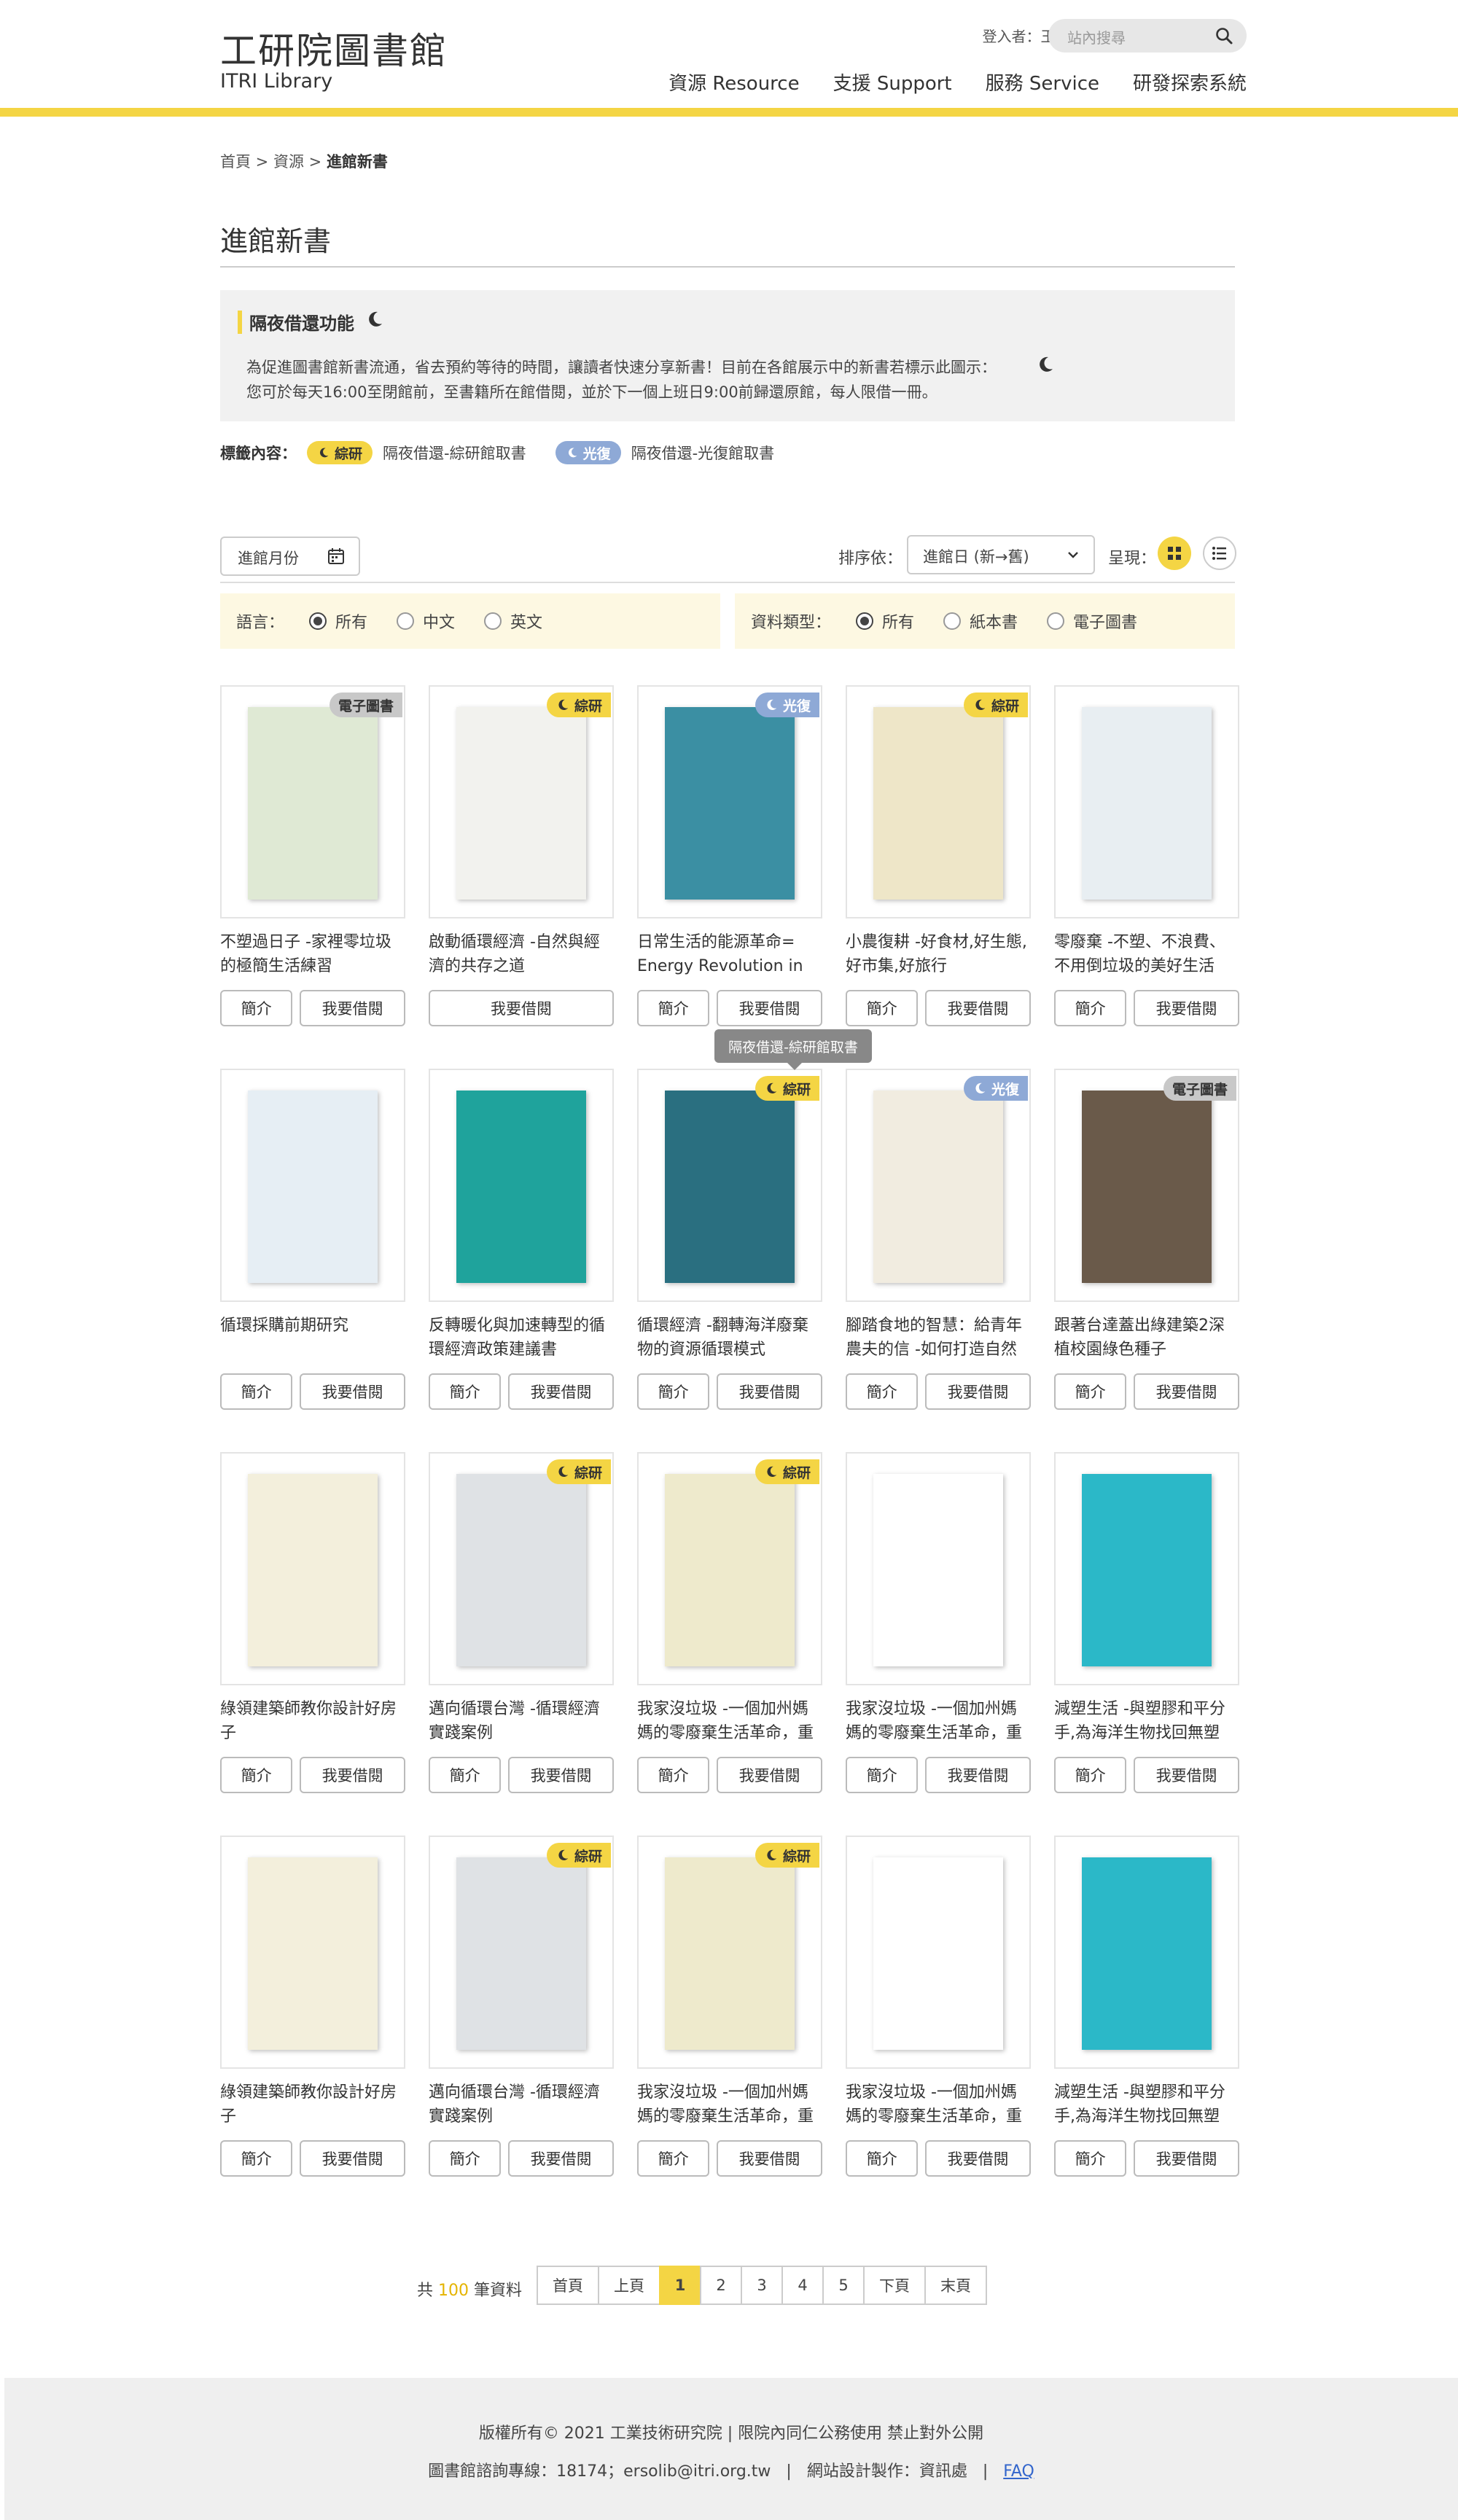 Image resolution: width=1458 pixels, height=2520 pixels. I want to click on page-number: 4, so click(802, 2285).